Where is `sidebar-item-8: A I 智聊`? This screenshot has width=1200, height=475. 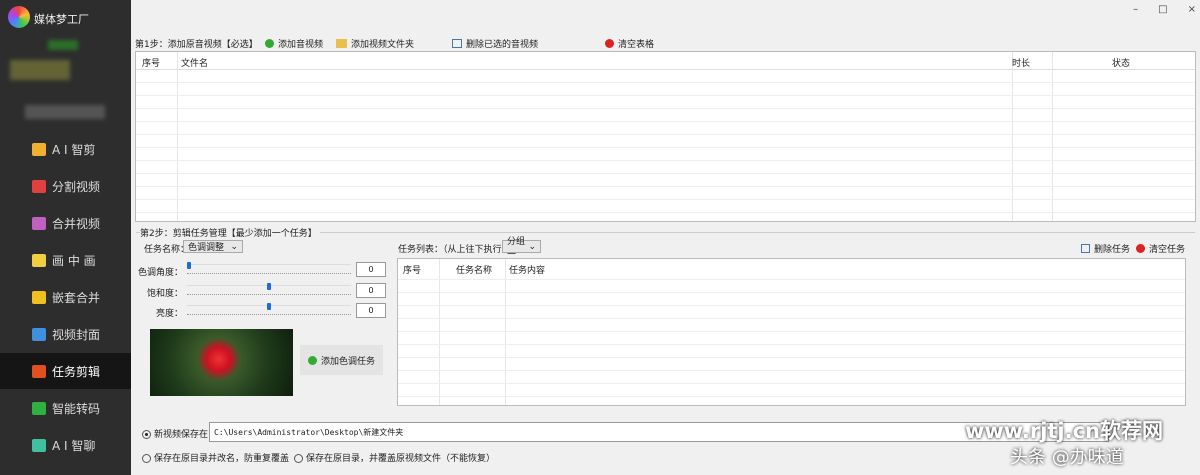 sidebar-item-8: A I 智聊 is located at coordinates (65, 445).